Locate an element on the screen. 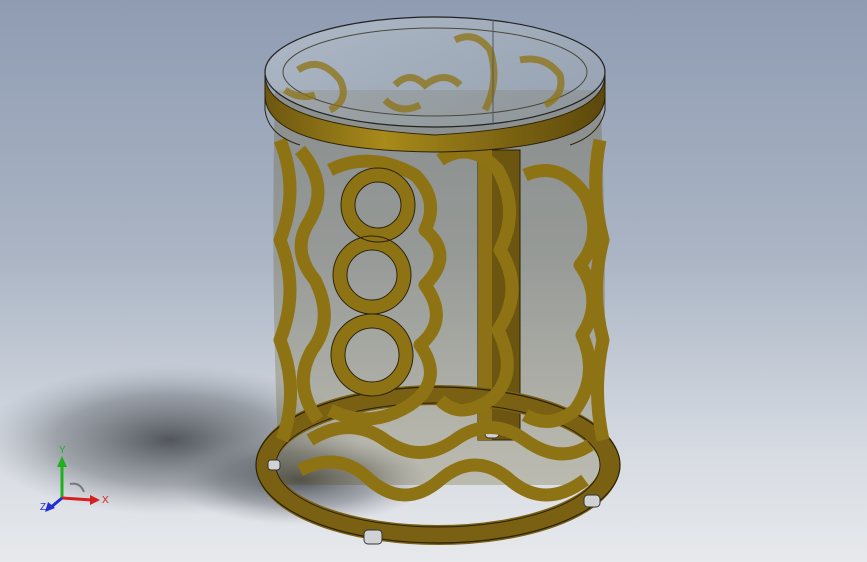 The height and width of the screenshot is (562, 867). y-axis-arrow is located at coordinates (62, 461).